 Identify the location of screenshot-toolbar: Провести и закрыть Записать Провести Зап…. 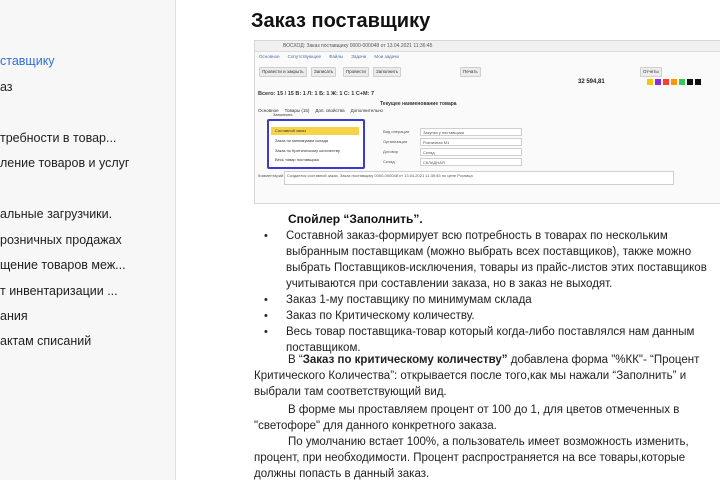
(487, 71).